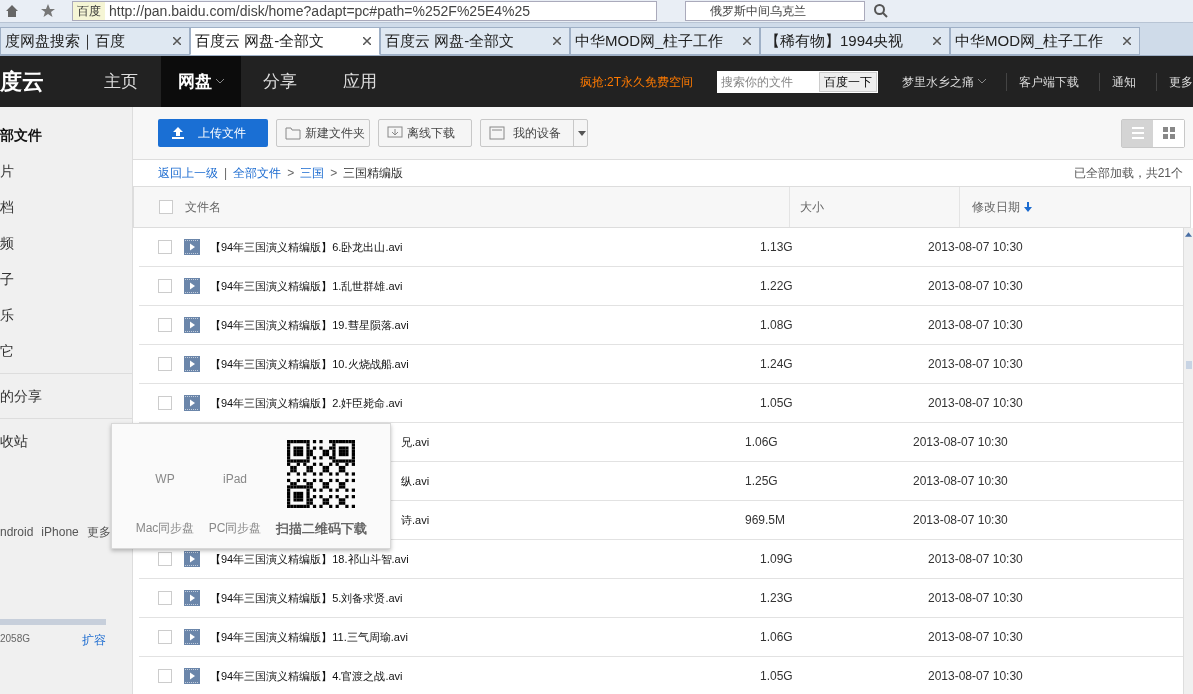  I want to click on app-link: ndroid, so click(17, 532).